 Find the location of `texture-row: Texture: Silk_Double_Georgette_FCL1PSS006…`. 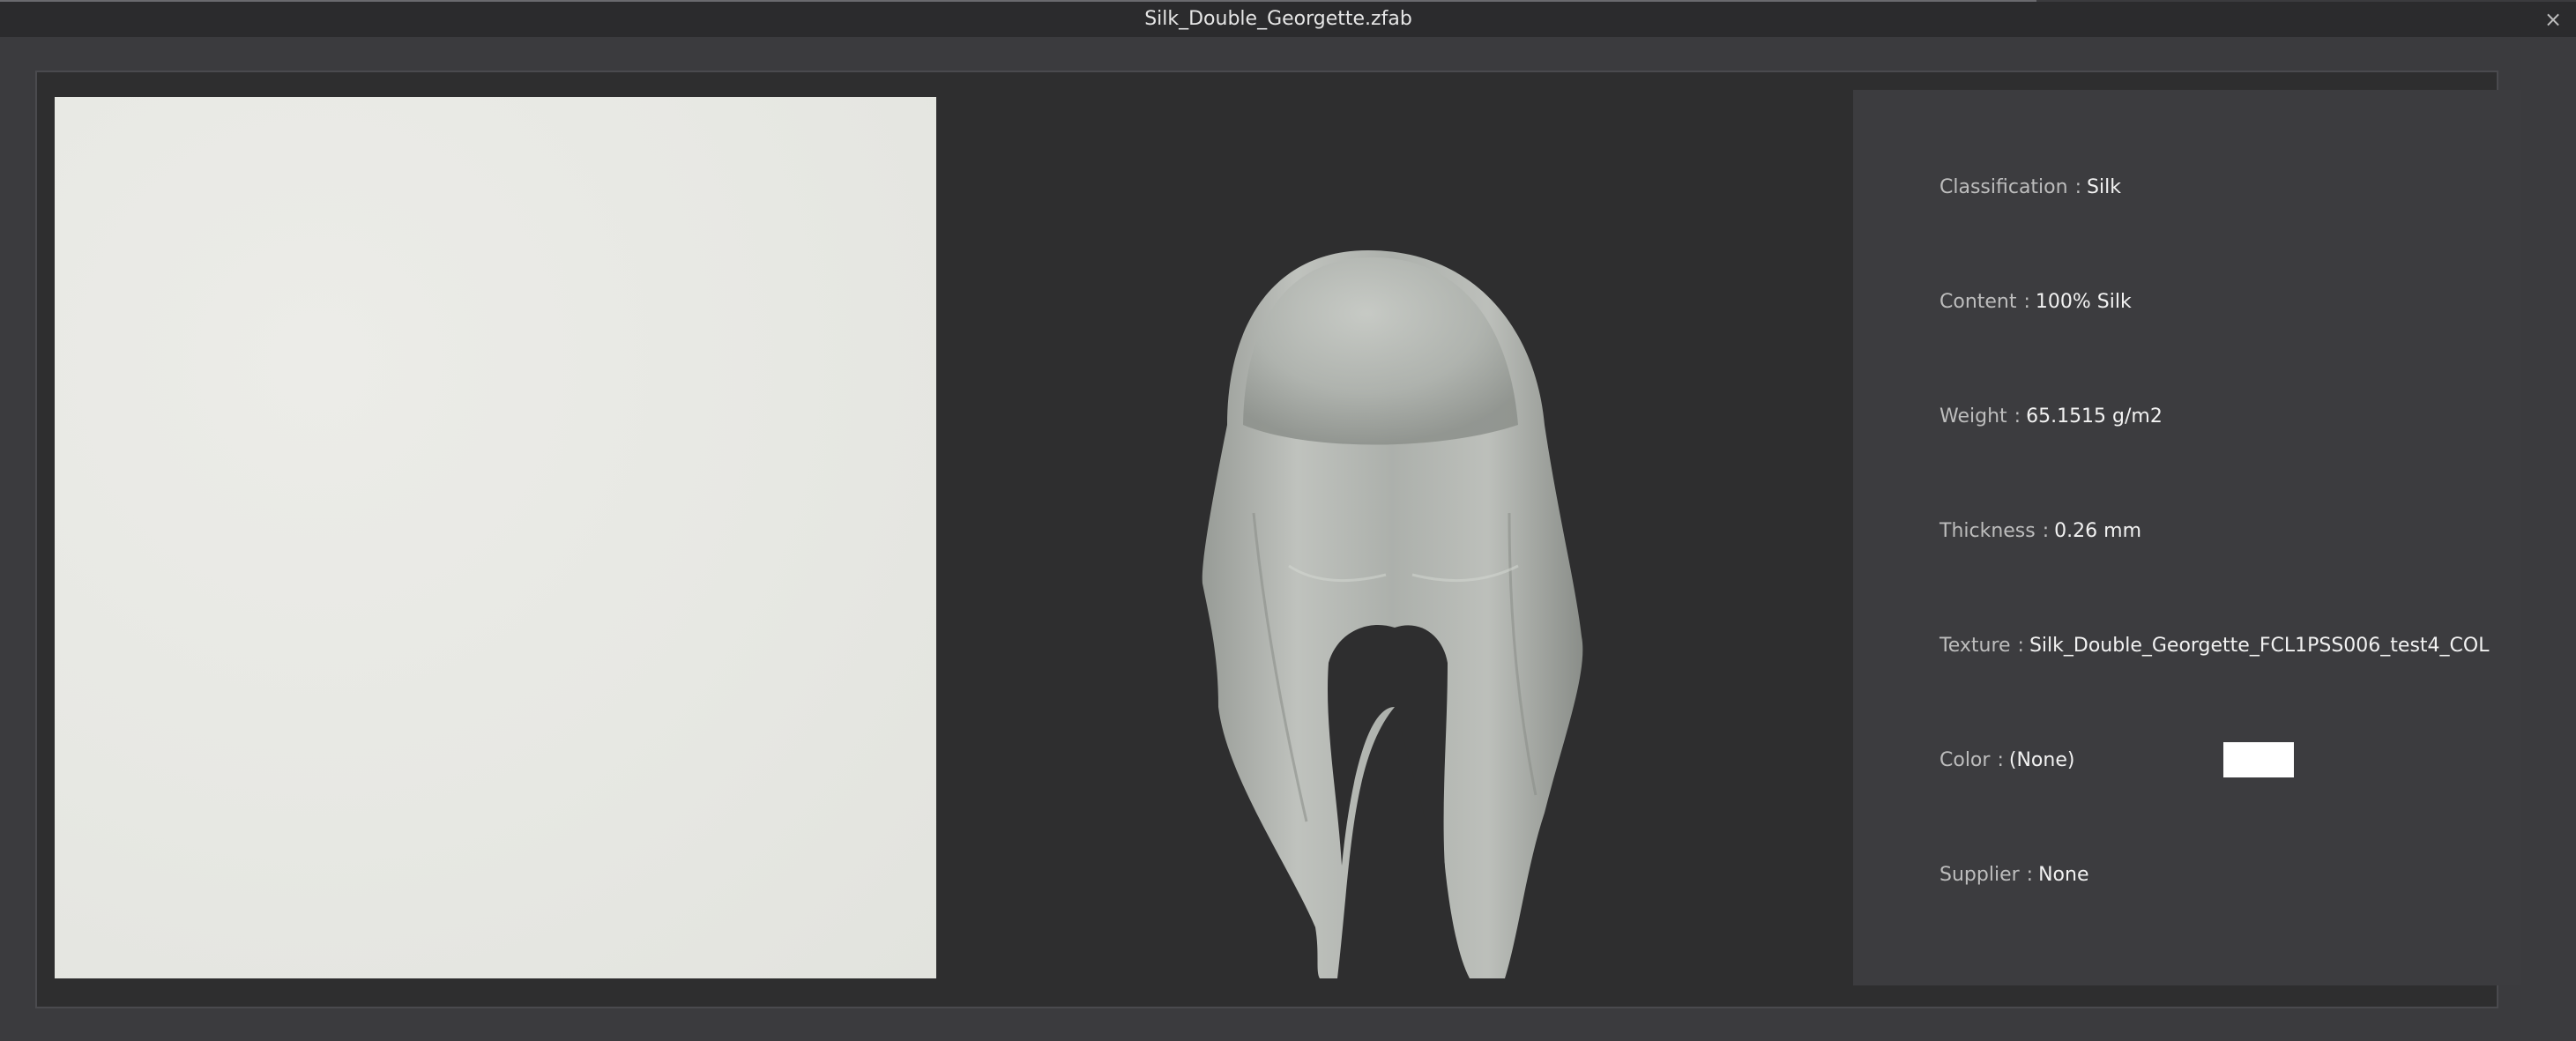

texture-row: Texture: Silk_Double_Georgette_FCL1PSS006… is located at coordinates (2214, 646).